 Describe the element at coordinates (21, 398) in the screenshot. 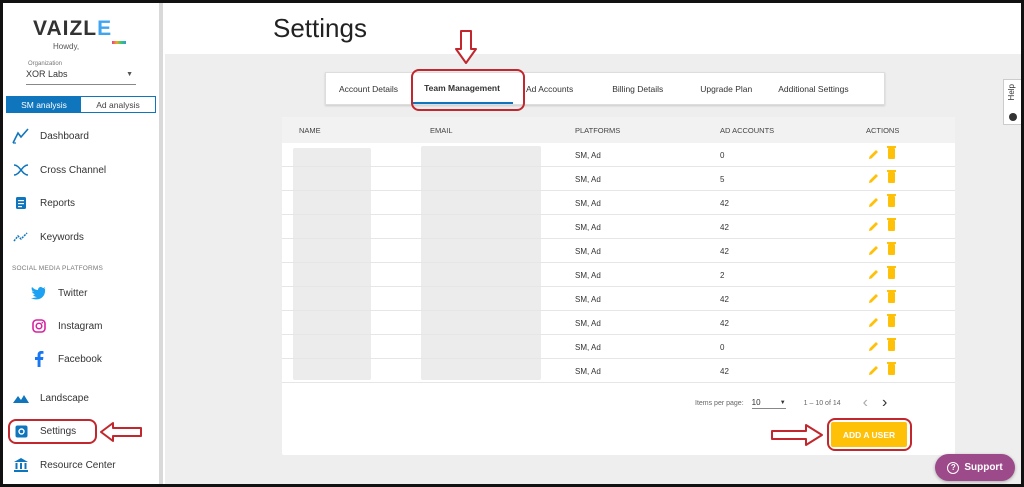

I see `mountain-icon` at that location.